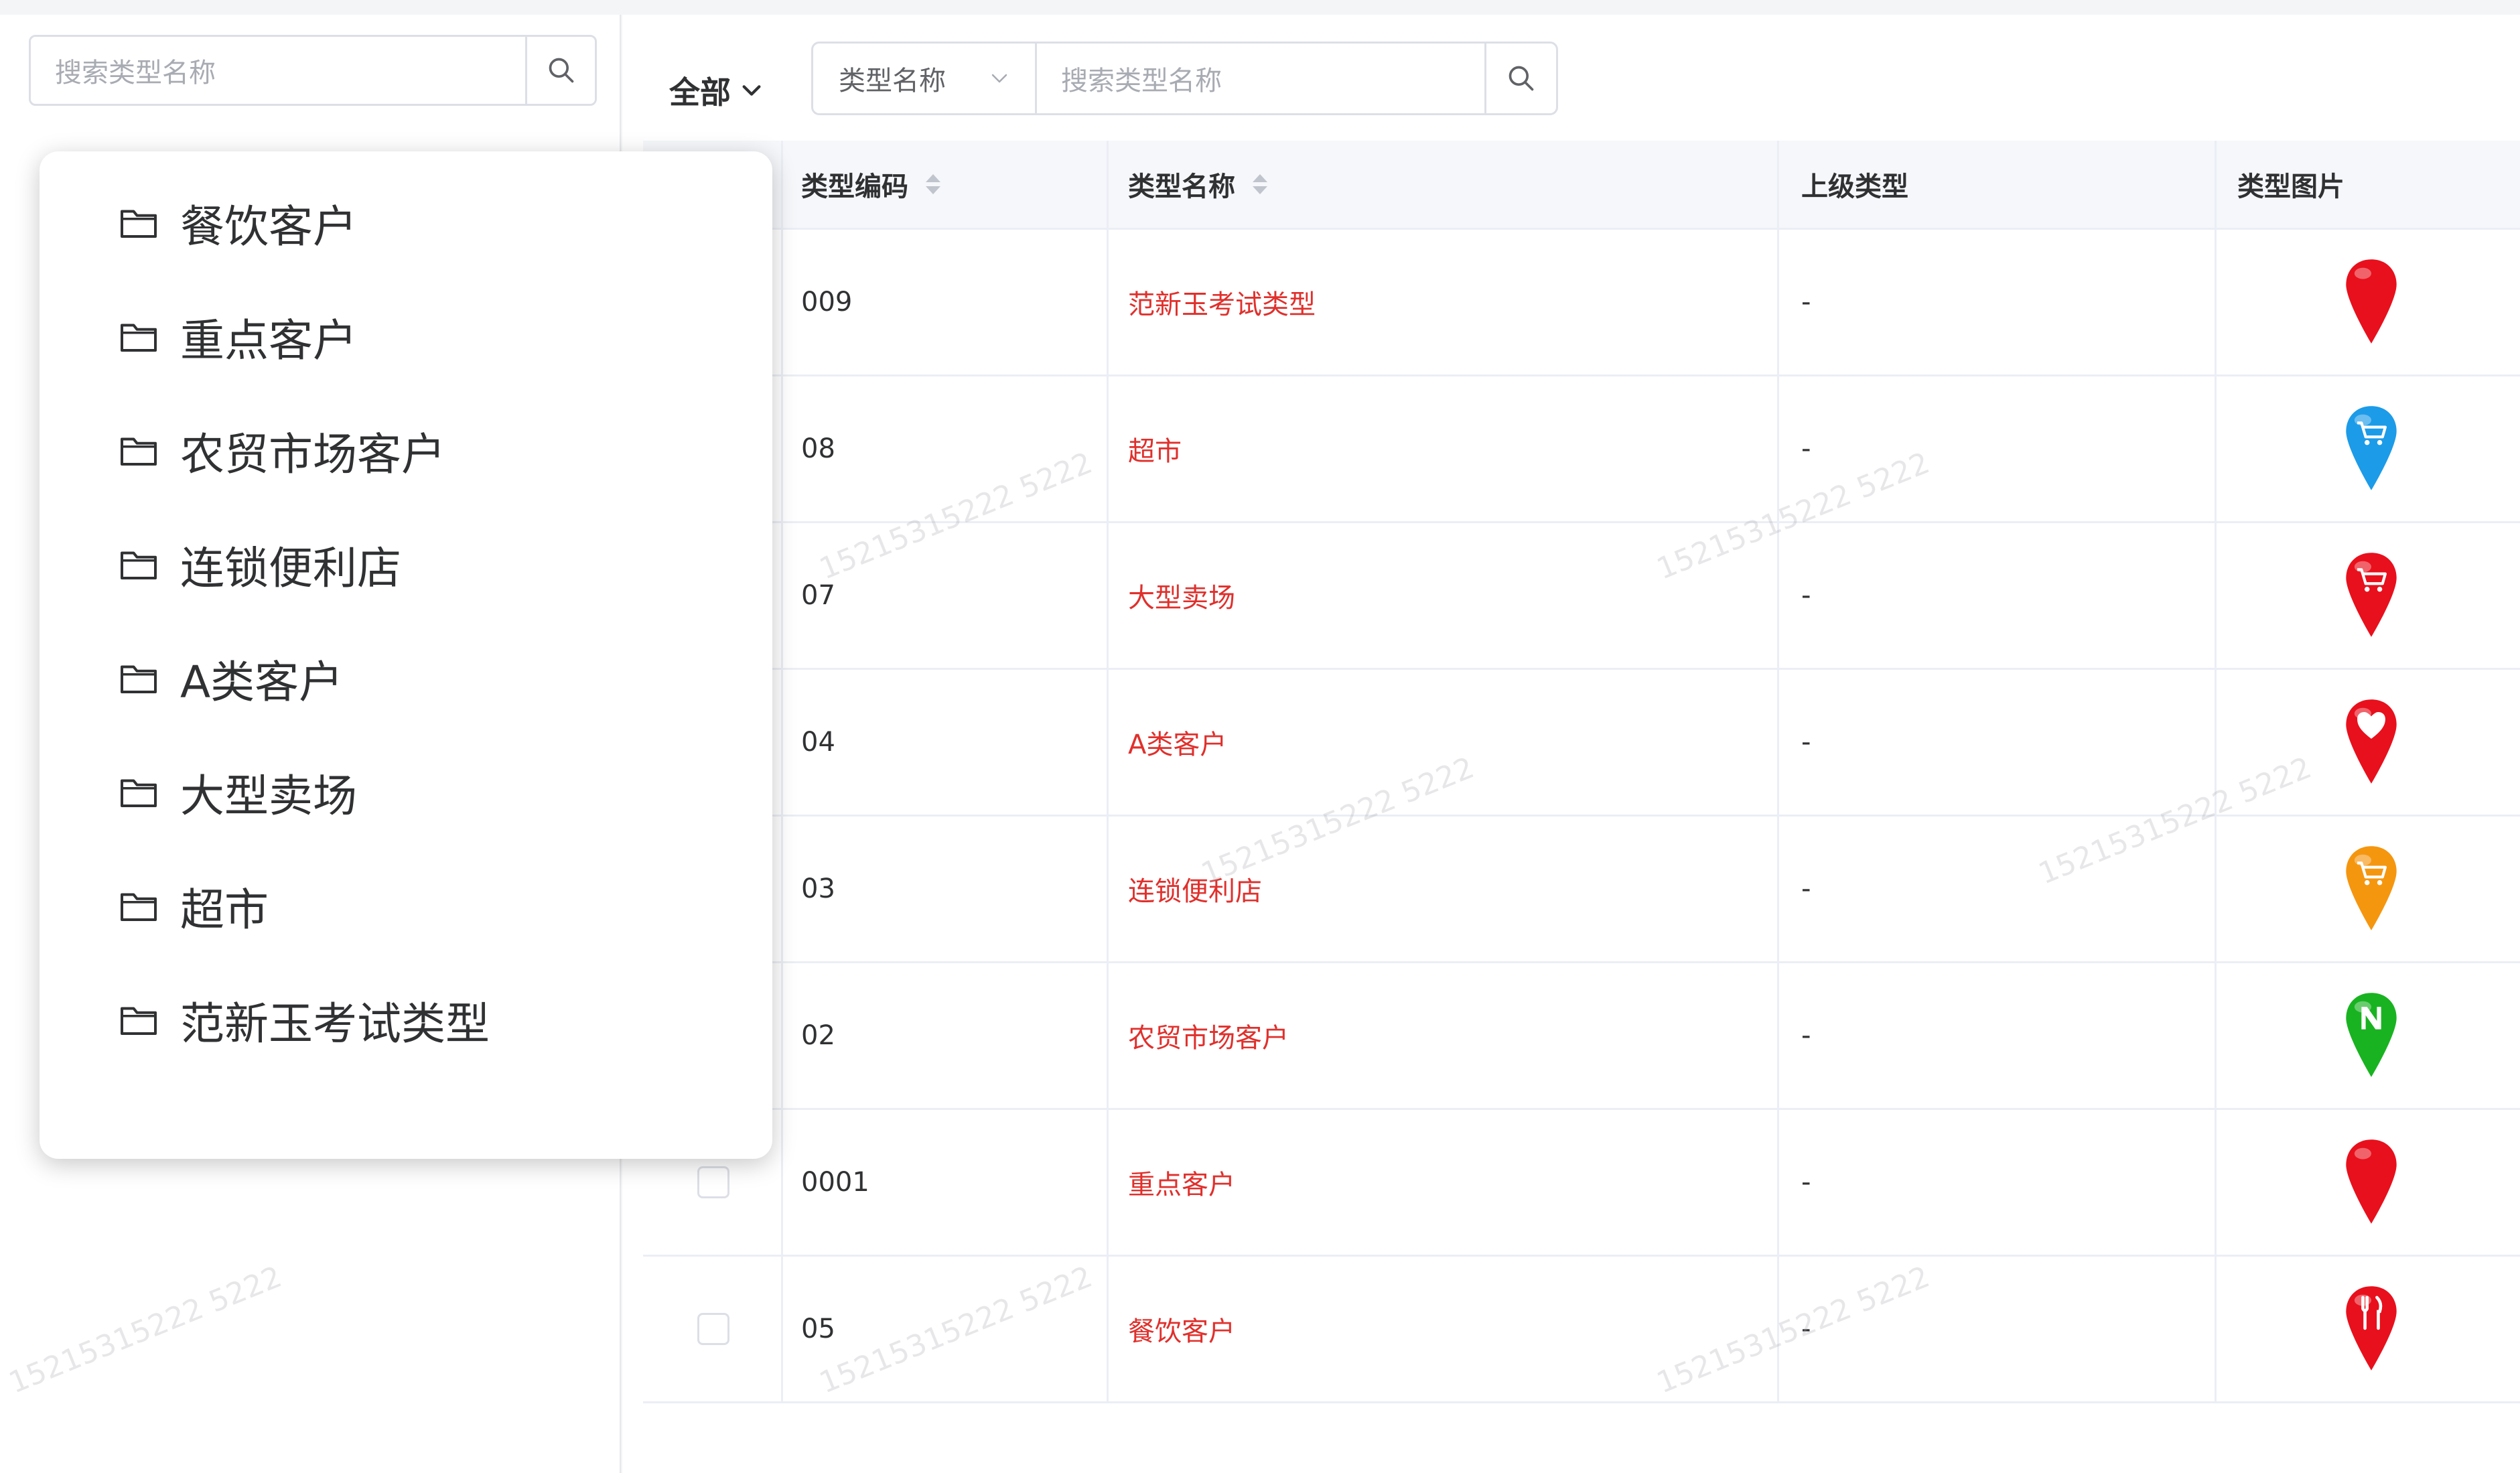 This screenshot has width=2520, height=1473. What do you see at coordinates (1582, 449) in the screenshot?
I see `table-row: 08 超市 -` at bounding box center [1582, 449].